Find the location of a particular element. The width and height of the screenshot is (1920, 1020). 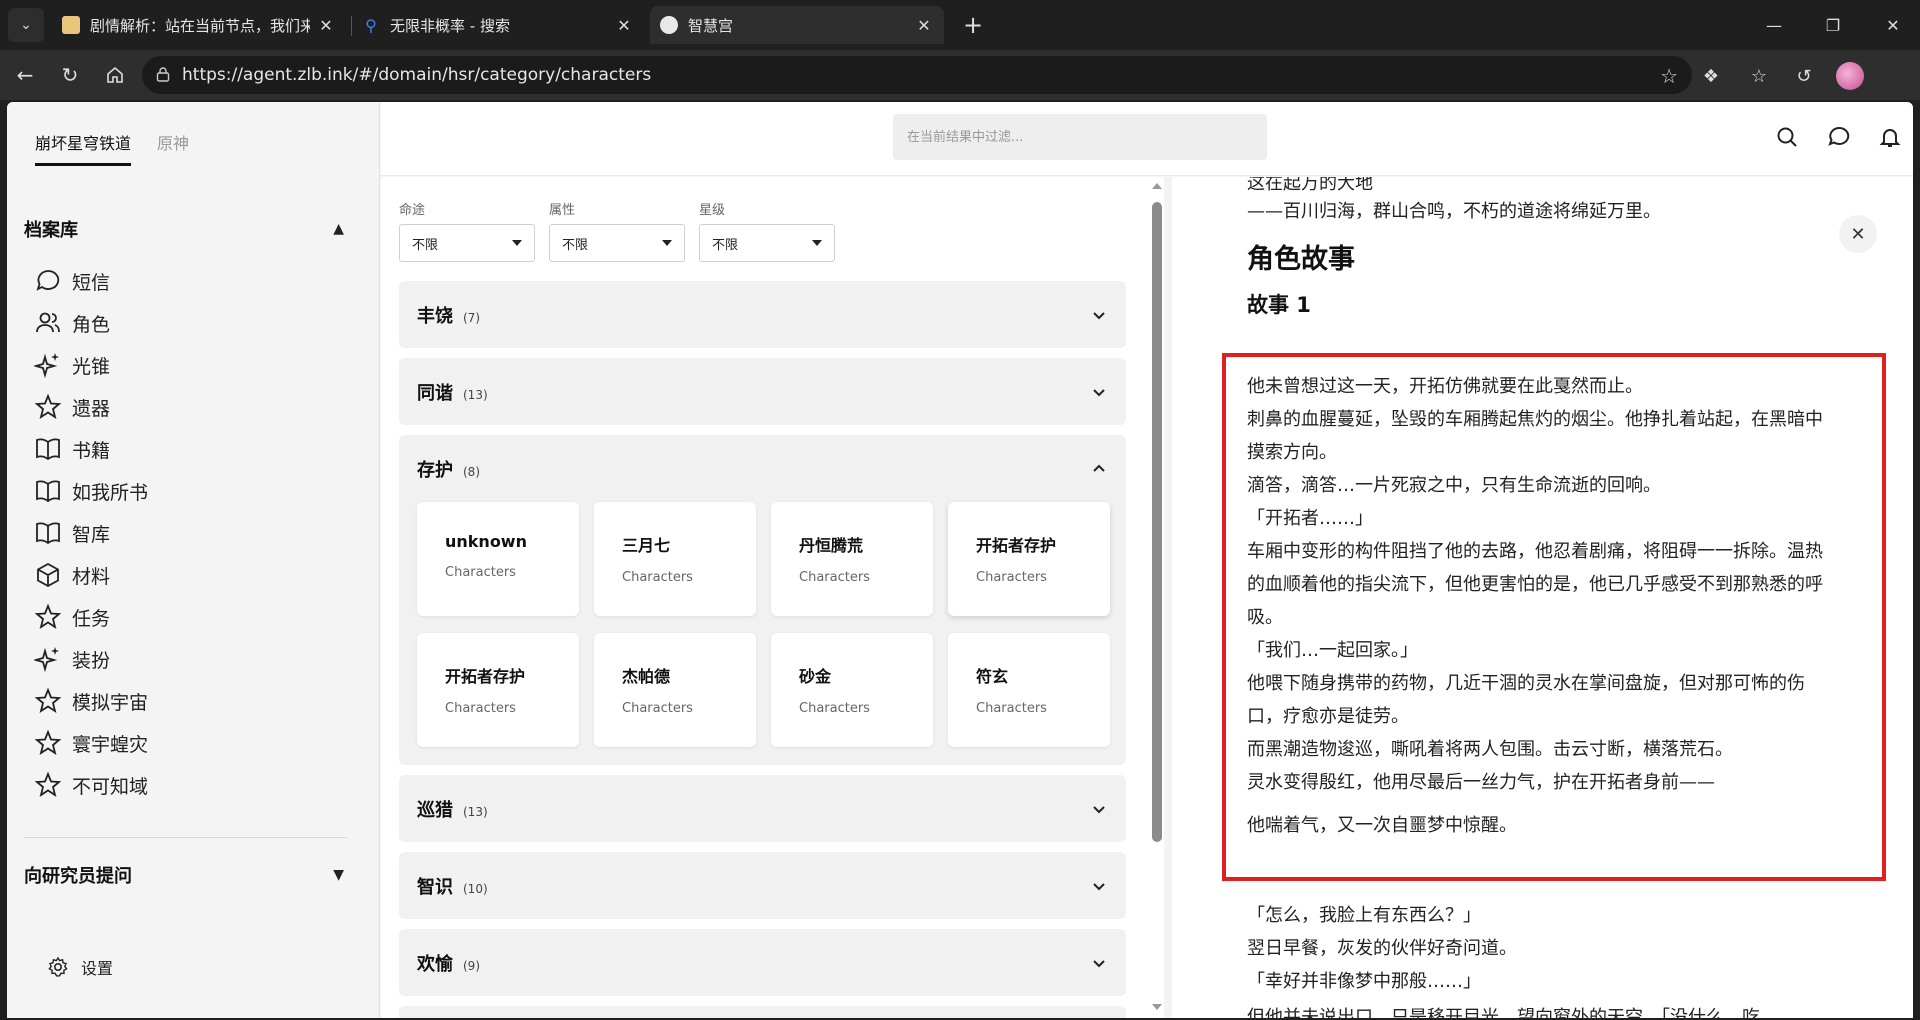

character-card: unknown Characters is located at coordinates (498, 559).